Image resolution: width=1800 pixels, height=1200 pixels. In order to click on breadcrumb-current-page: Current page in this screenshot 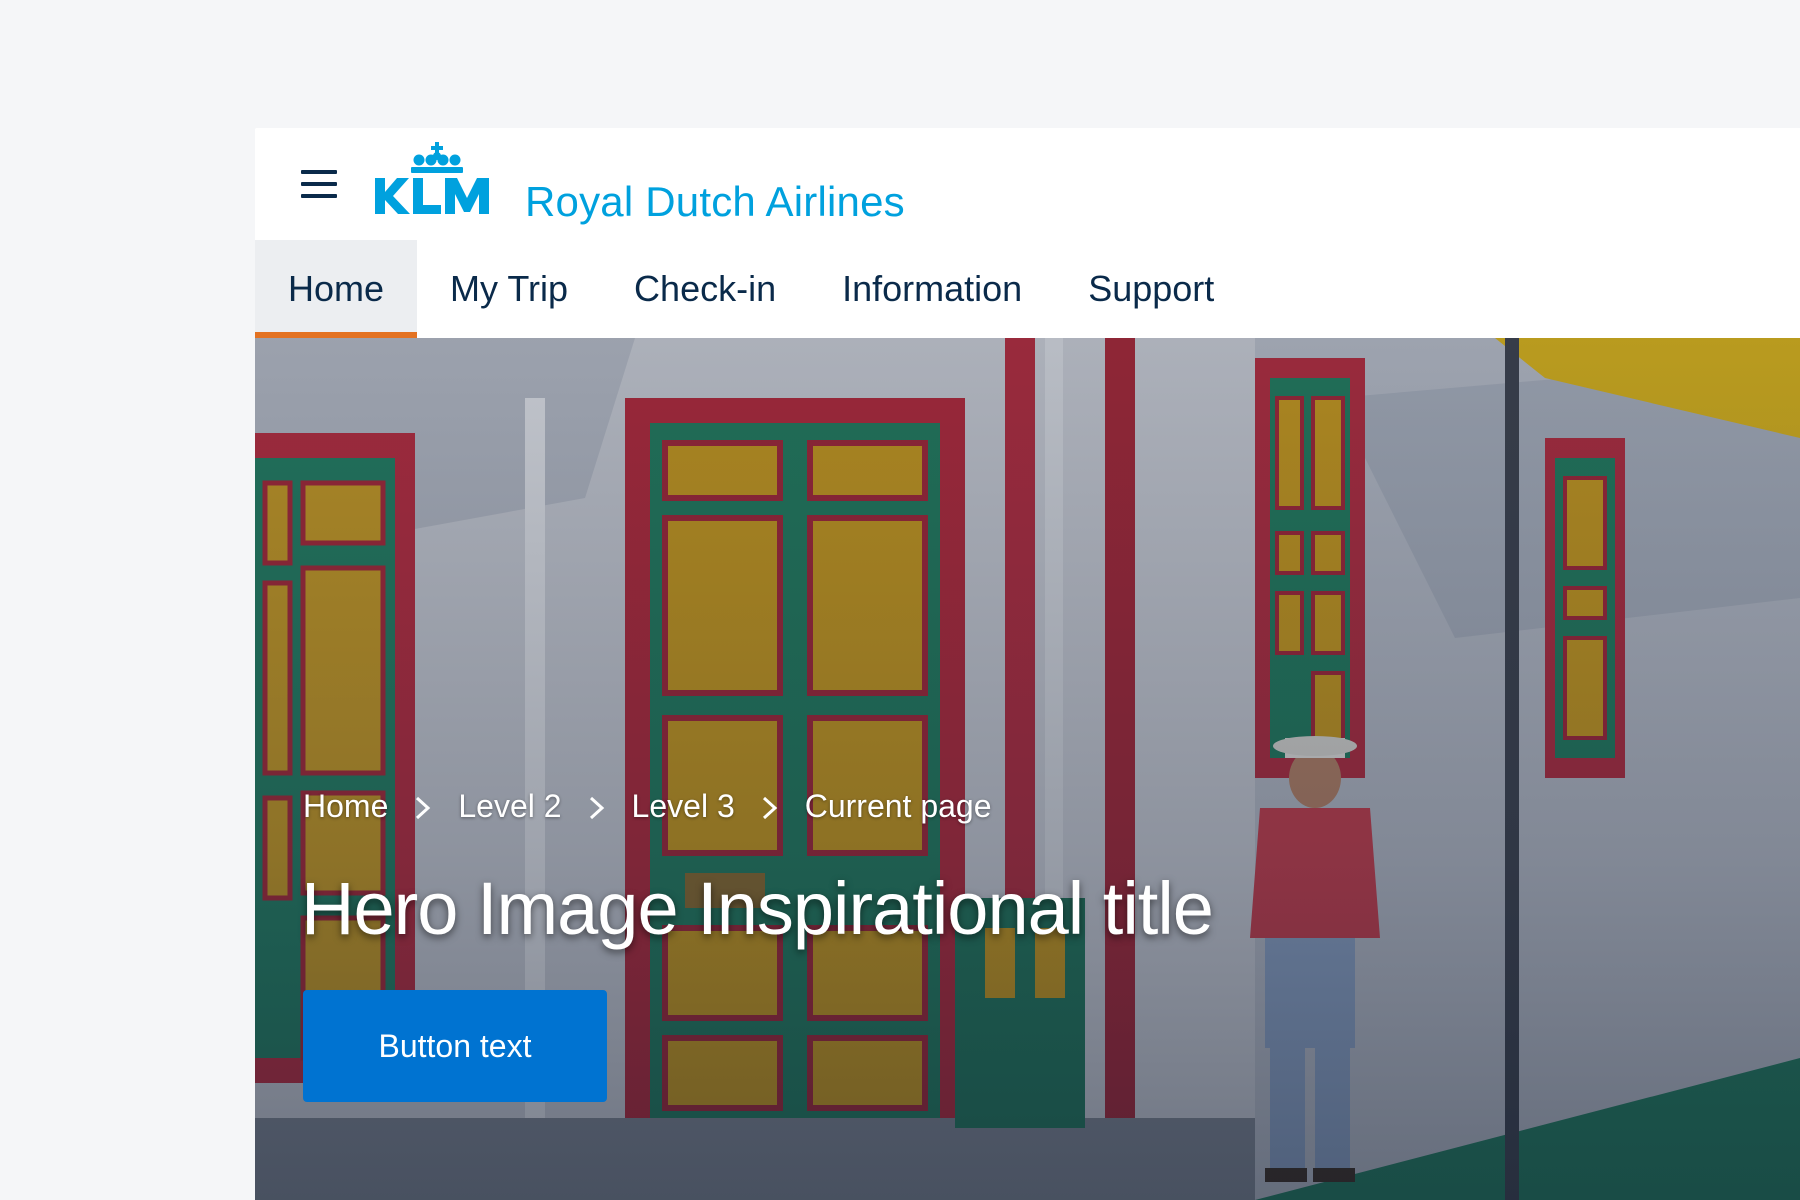, I will do `click(898, 806)`.